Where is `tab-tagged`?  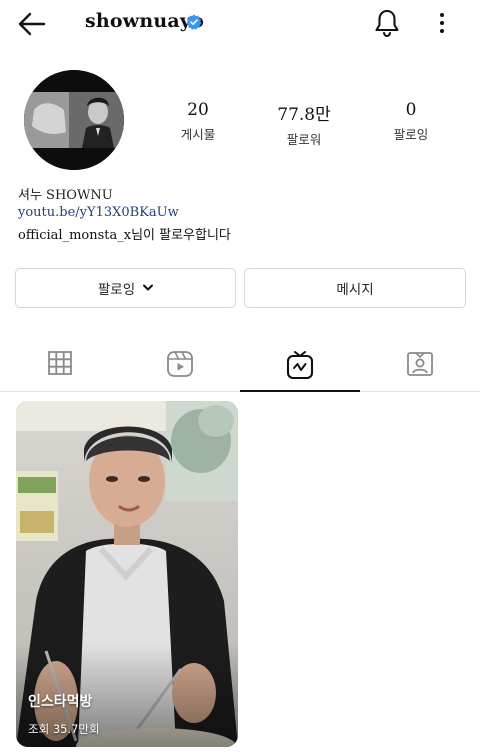
tab-tagged is located at coordinates (420, 366).